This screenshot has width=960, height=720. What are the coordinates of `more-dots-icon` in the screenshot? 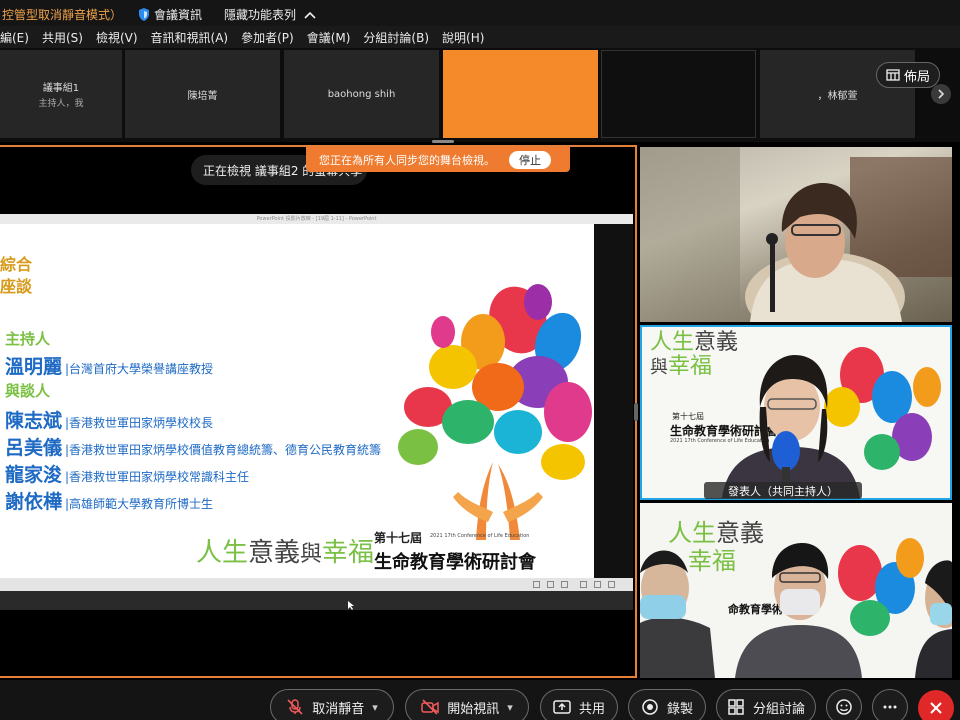 It's located at (890, 707).